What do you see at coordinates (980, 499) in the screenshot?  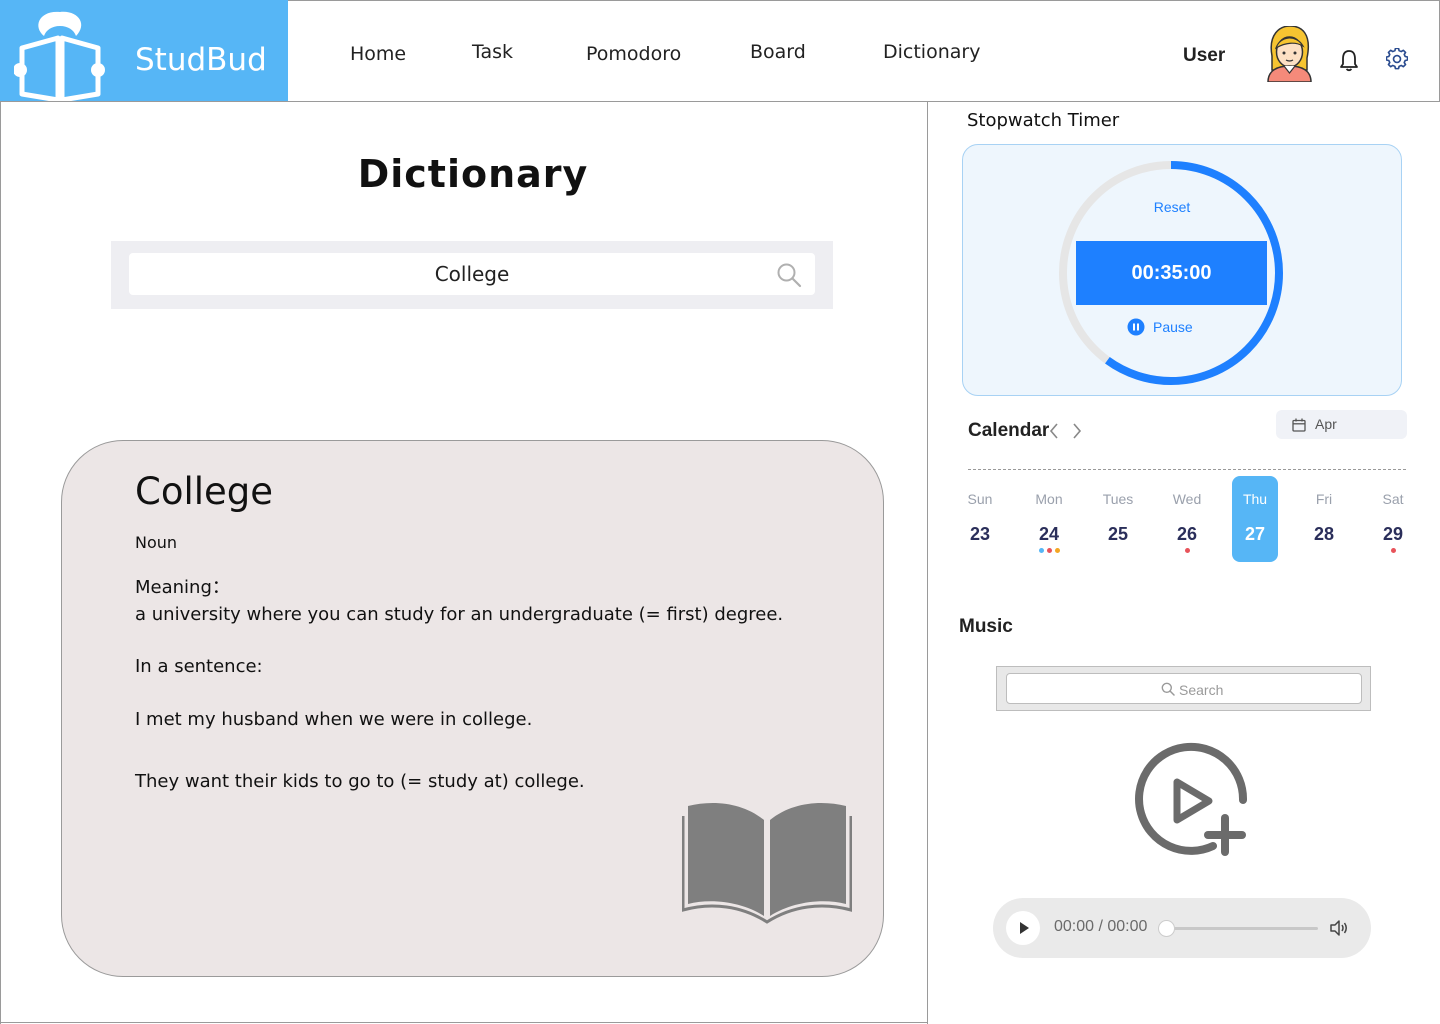 I see `day-name: Sun` at bounding box center [980, 499].